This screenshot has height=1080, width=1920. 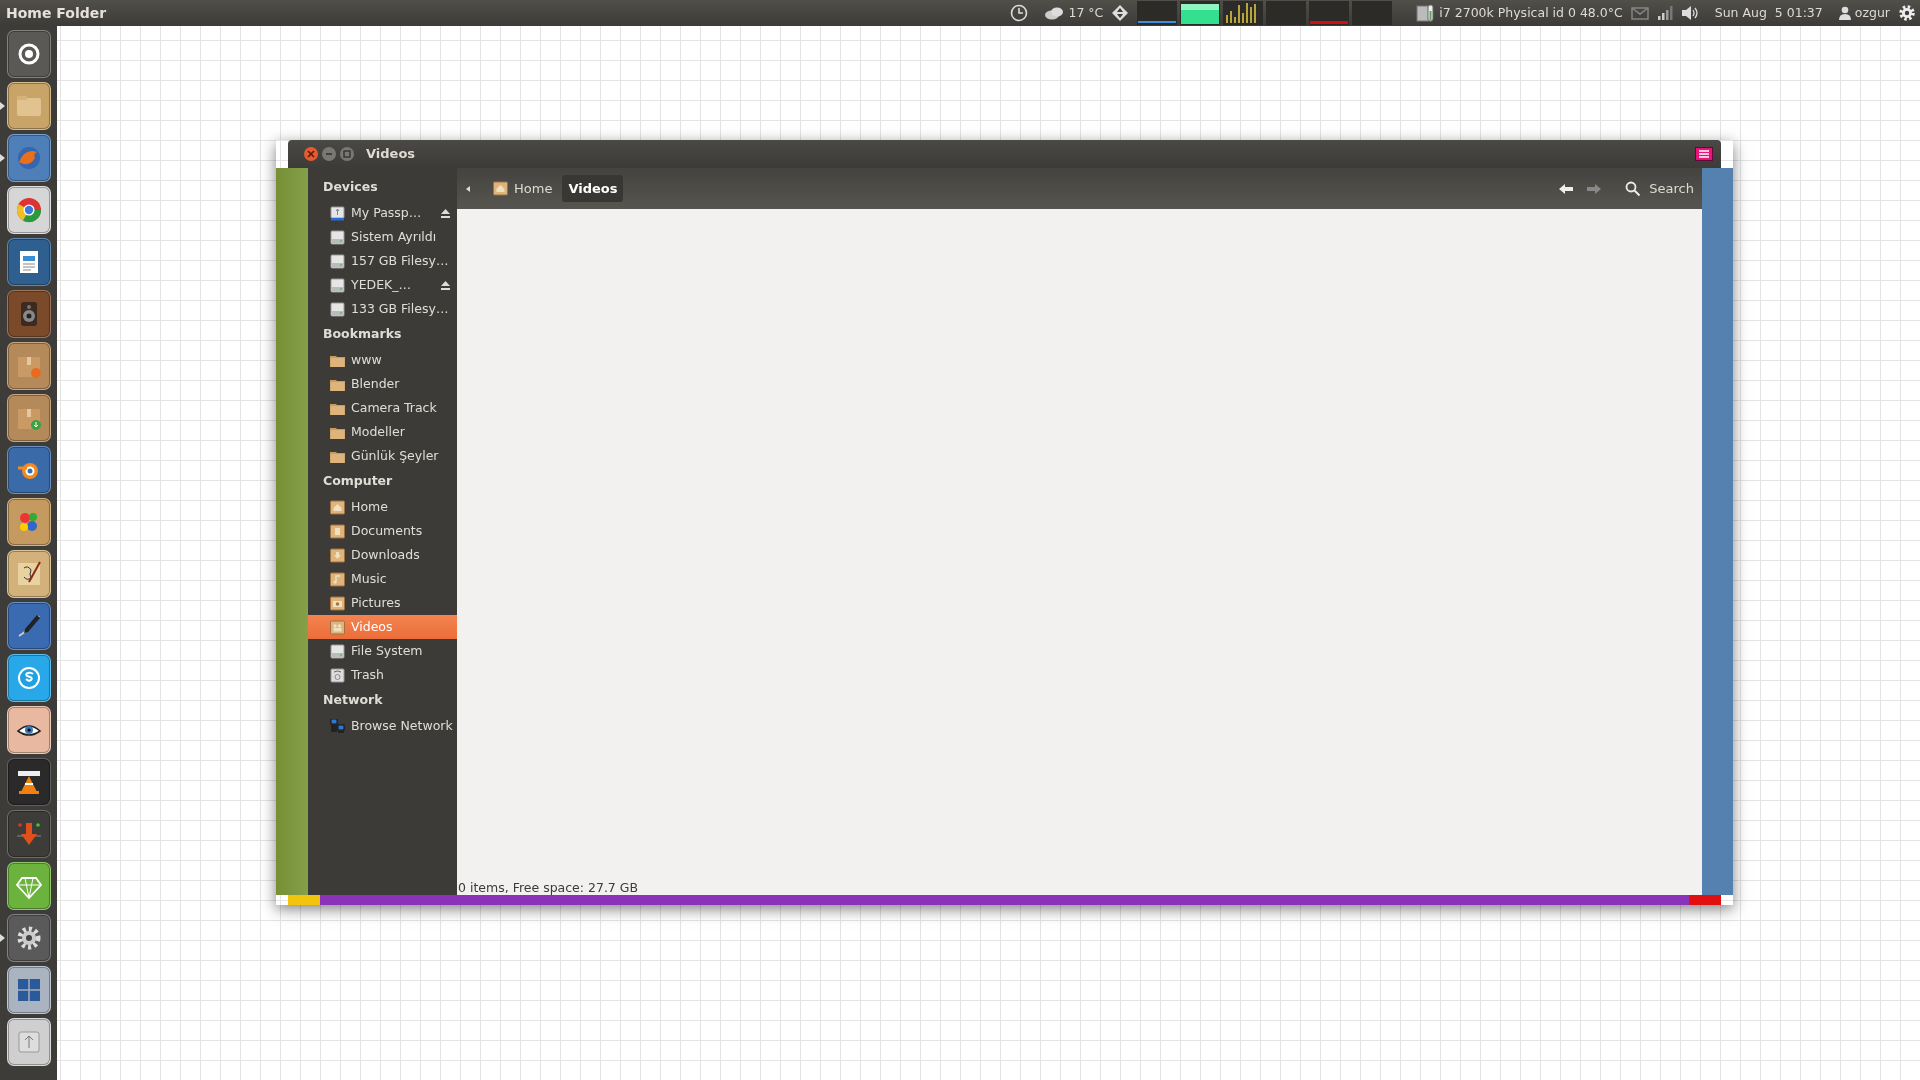 I want to click on cpu-temperature: i7 2700k Physical id 0 48.0°C, so click(x=1531, y=13).